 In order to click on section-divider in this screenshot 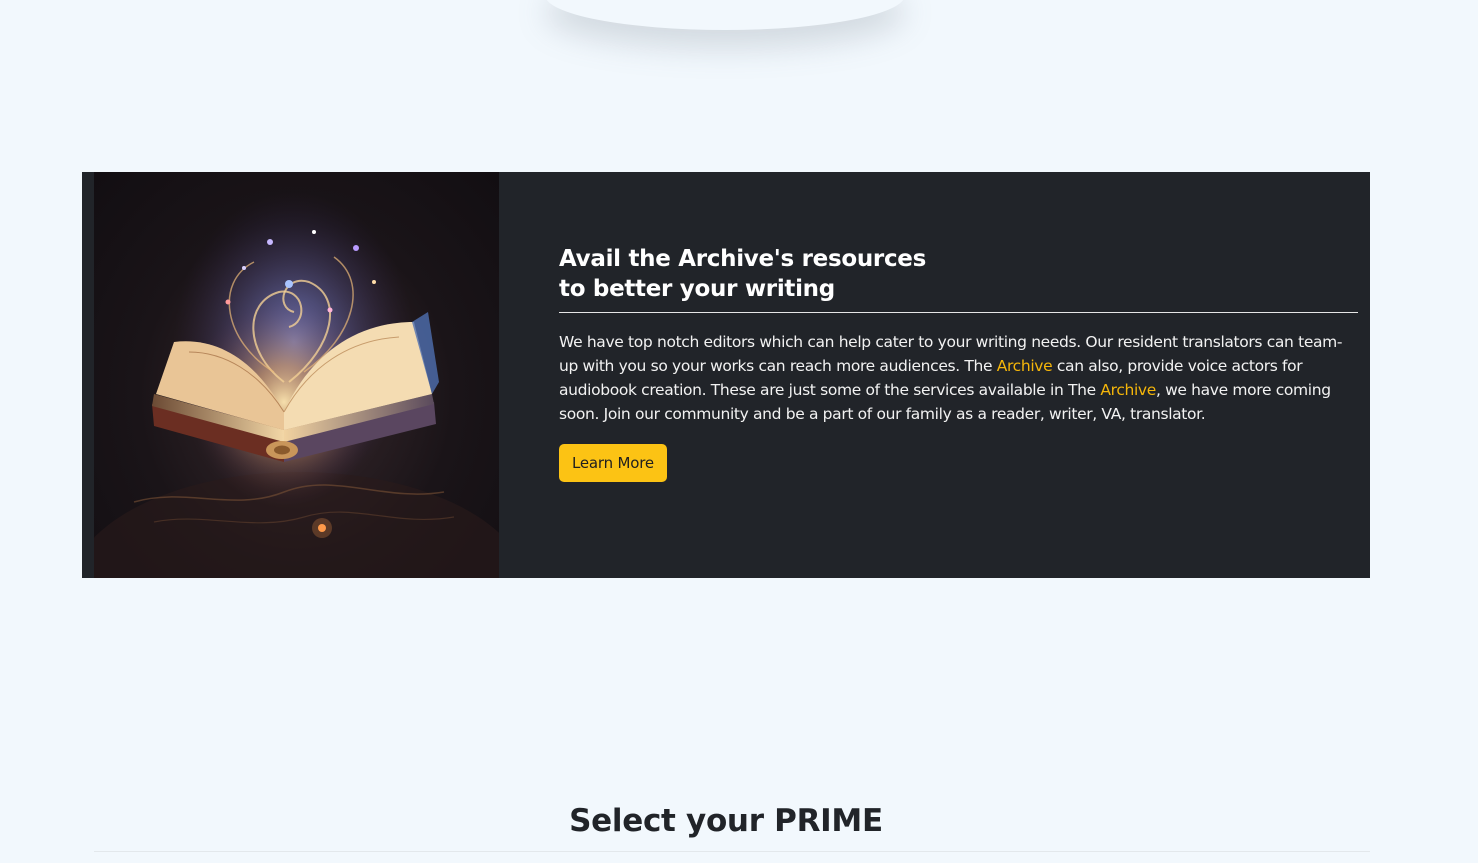, I will do `click(732, 851)`.